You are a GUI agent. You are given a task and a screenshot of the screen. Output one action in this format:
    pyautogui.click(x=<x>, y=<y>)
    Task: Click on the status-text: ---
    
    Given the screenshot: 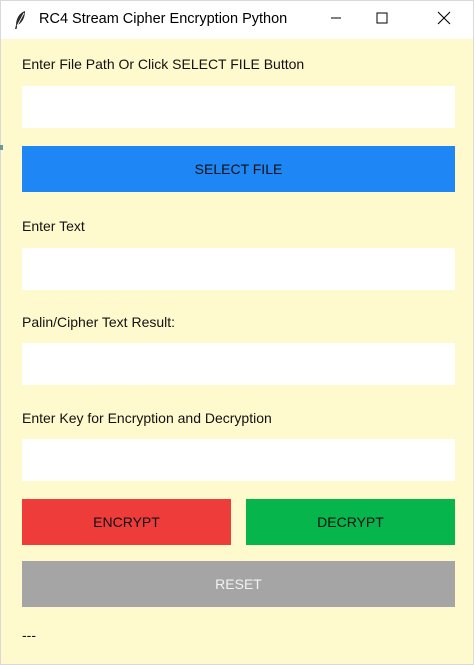 What is the action you would take?
    pyautogui.click(x=29, y=635)
    